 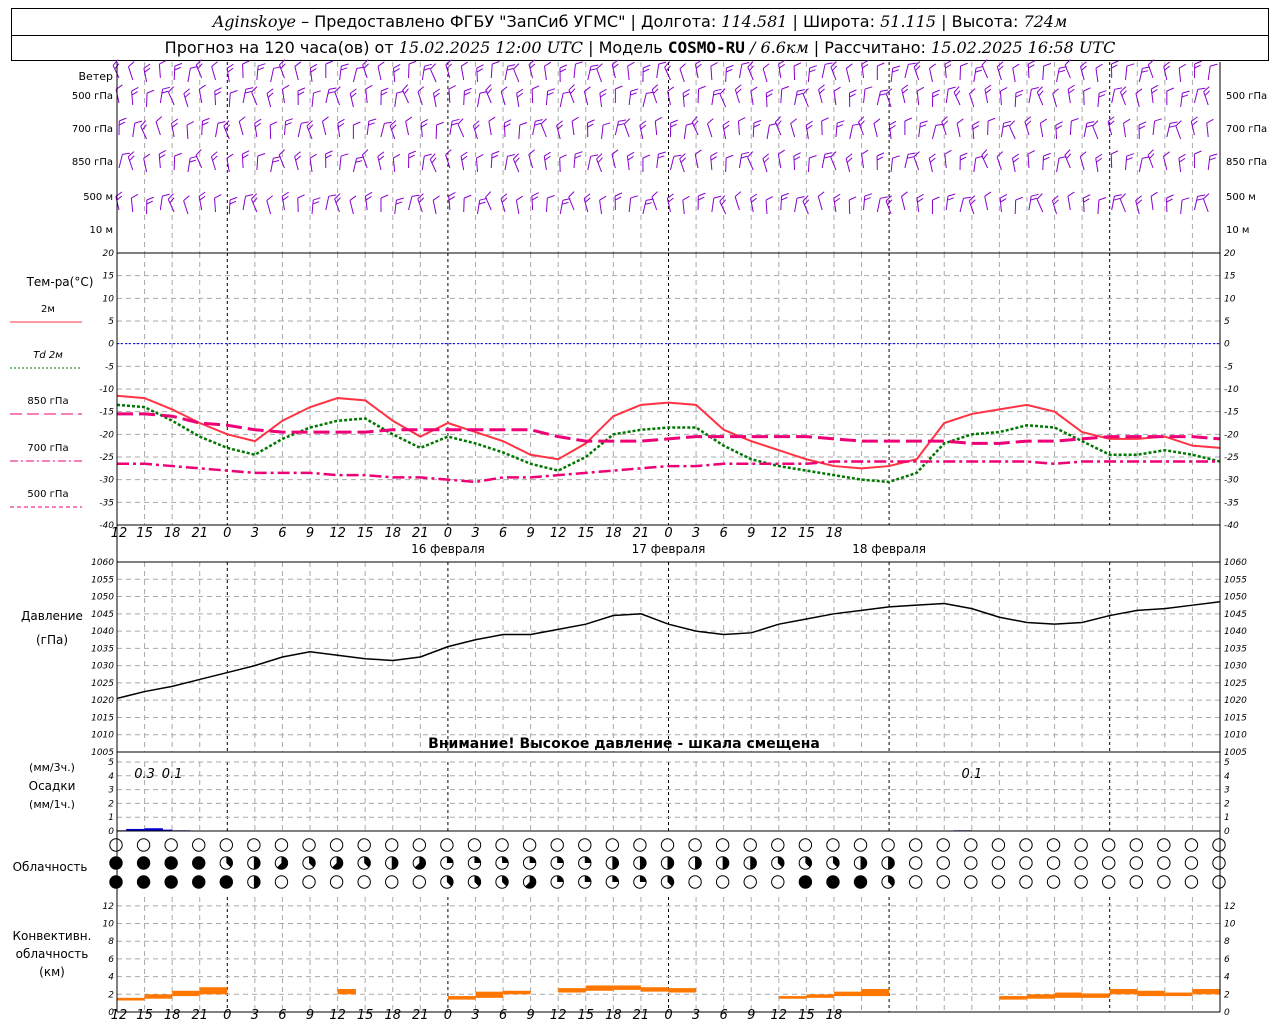 I want to click on temp-tick-label-left: -35, so click(x=106, y=503).